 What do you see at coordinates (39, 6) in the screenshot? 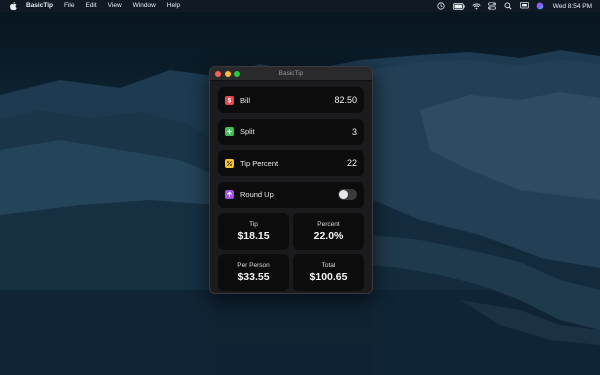
I see `menu-app-name: BasicTip` at bounding box center [39, 6].